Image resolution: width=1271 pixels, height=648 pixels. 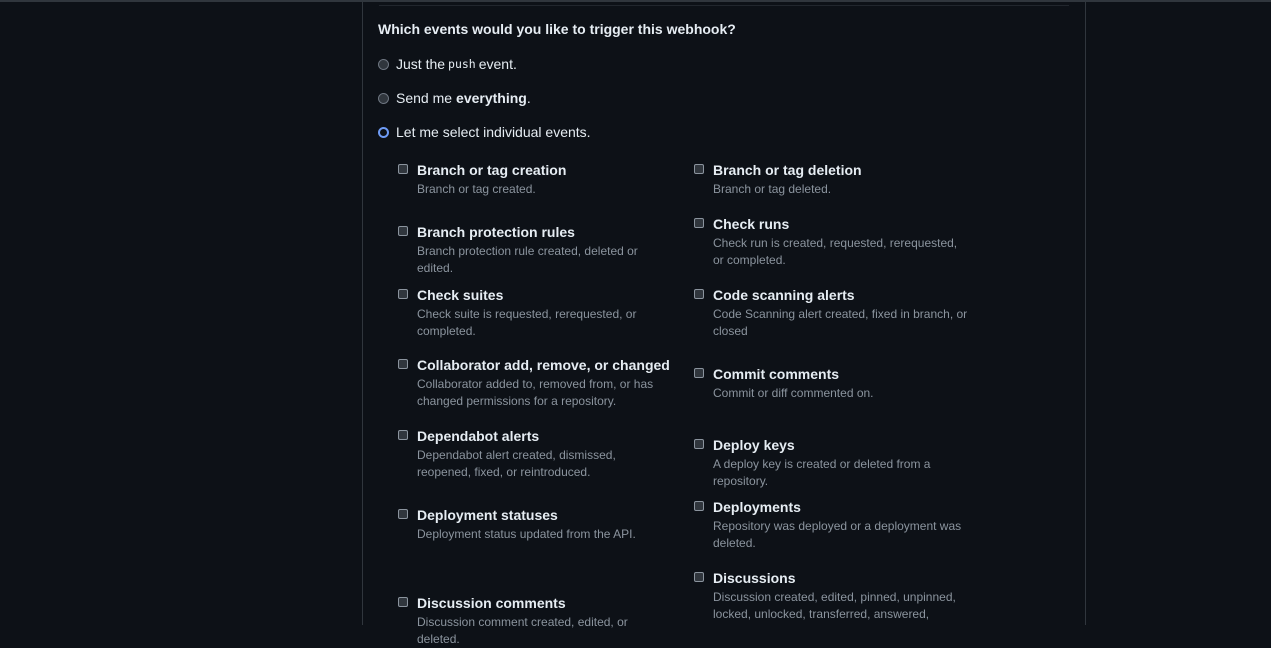 I want to click on radio-push-event: Just the push event., so click(x=447, y=64).